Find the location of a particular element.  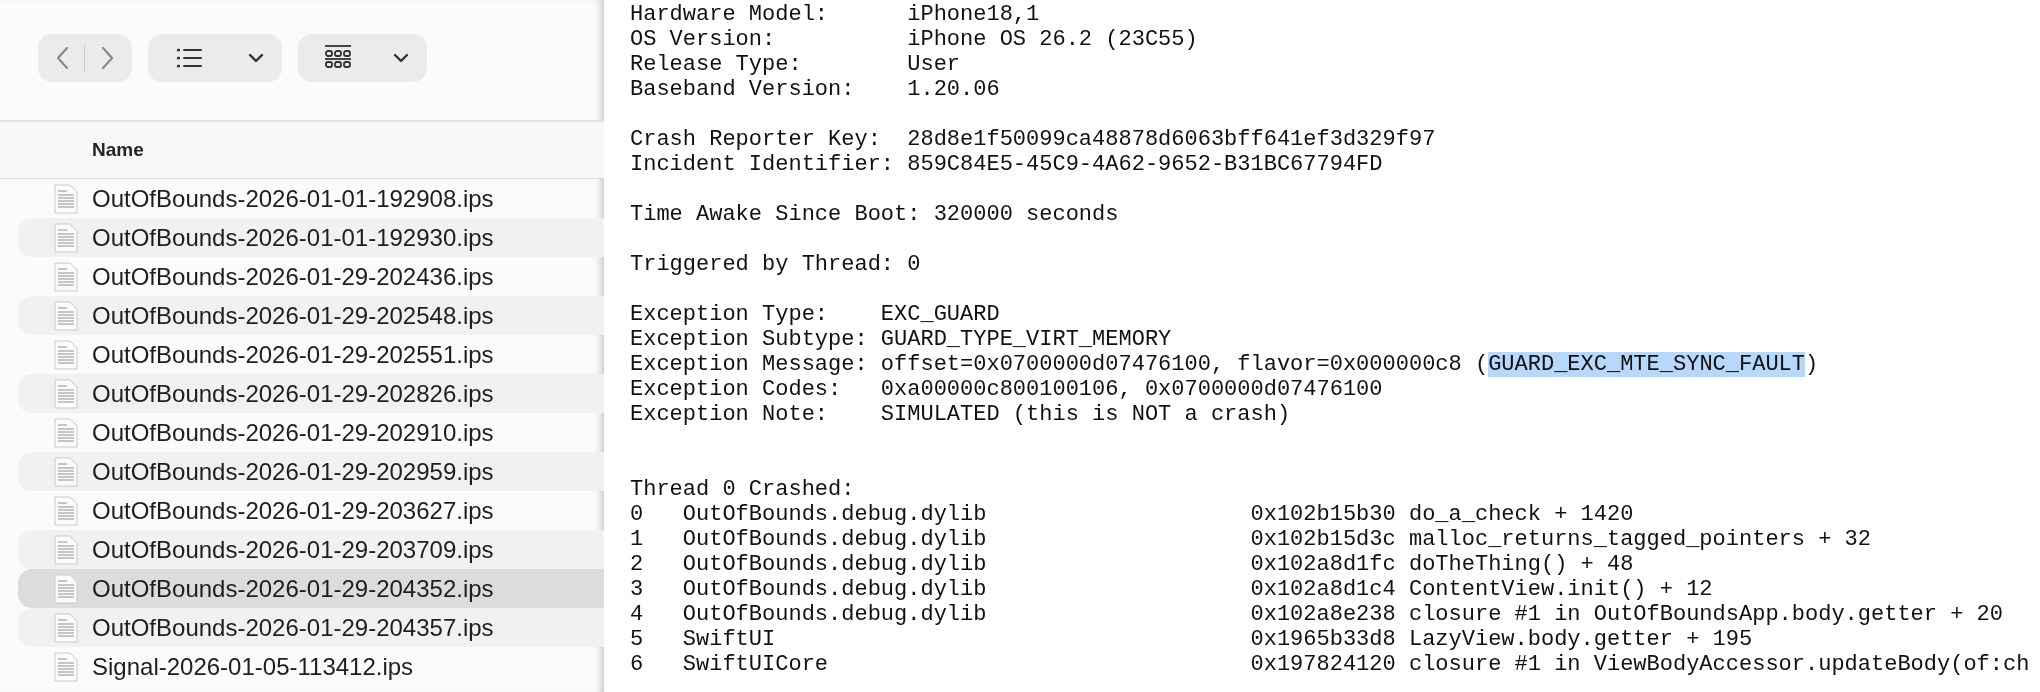

file-row: OutOfBounds-2026-01-29-204357.ips is located at coordinates (311, 627).